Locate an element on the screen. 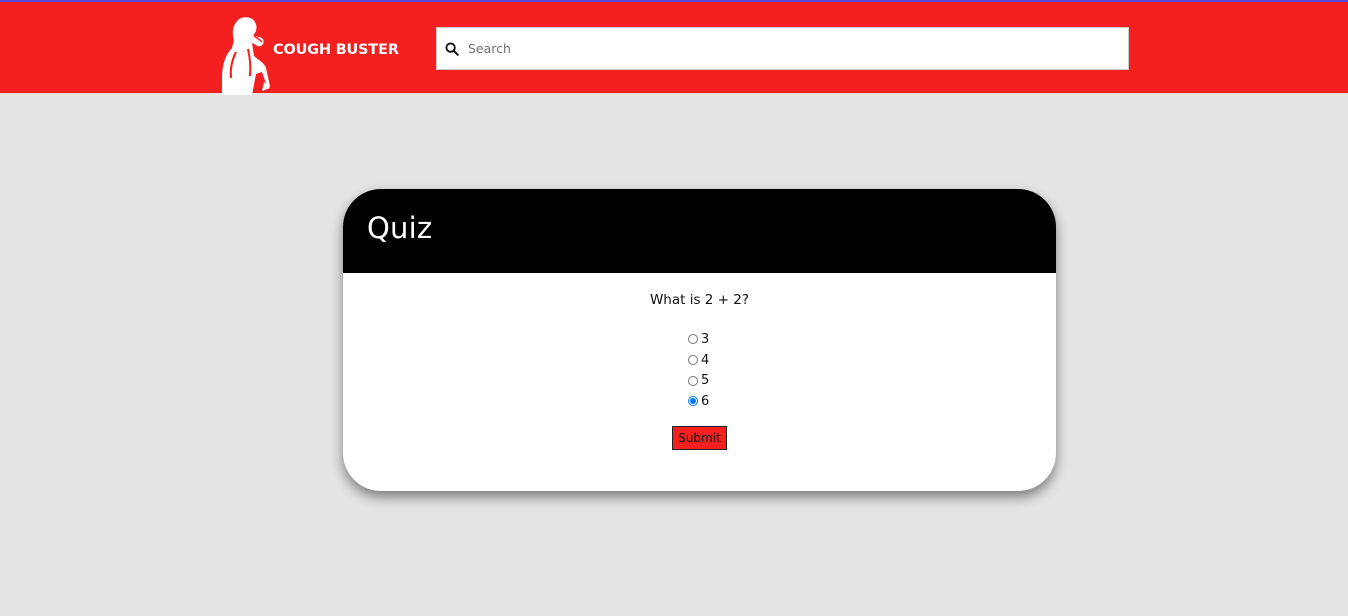 Image resolution: width=1348 pixels, height=616 pixels. coughing-man-icon is located at coordinates (246, 56).